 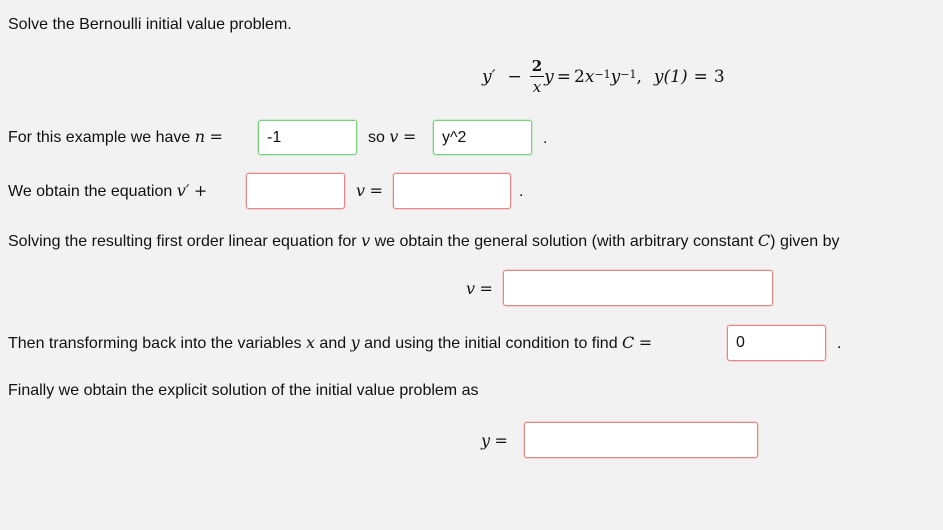 What do you see at coordinates (366, 240) in the screenshot?
I see `v-var-3: v` at bounding box center [366, 240].